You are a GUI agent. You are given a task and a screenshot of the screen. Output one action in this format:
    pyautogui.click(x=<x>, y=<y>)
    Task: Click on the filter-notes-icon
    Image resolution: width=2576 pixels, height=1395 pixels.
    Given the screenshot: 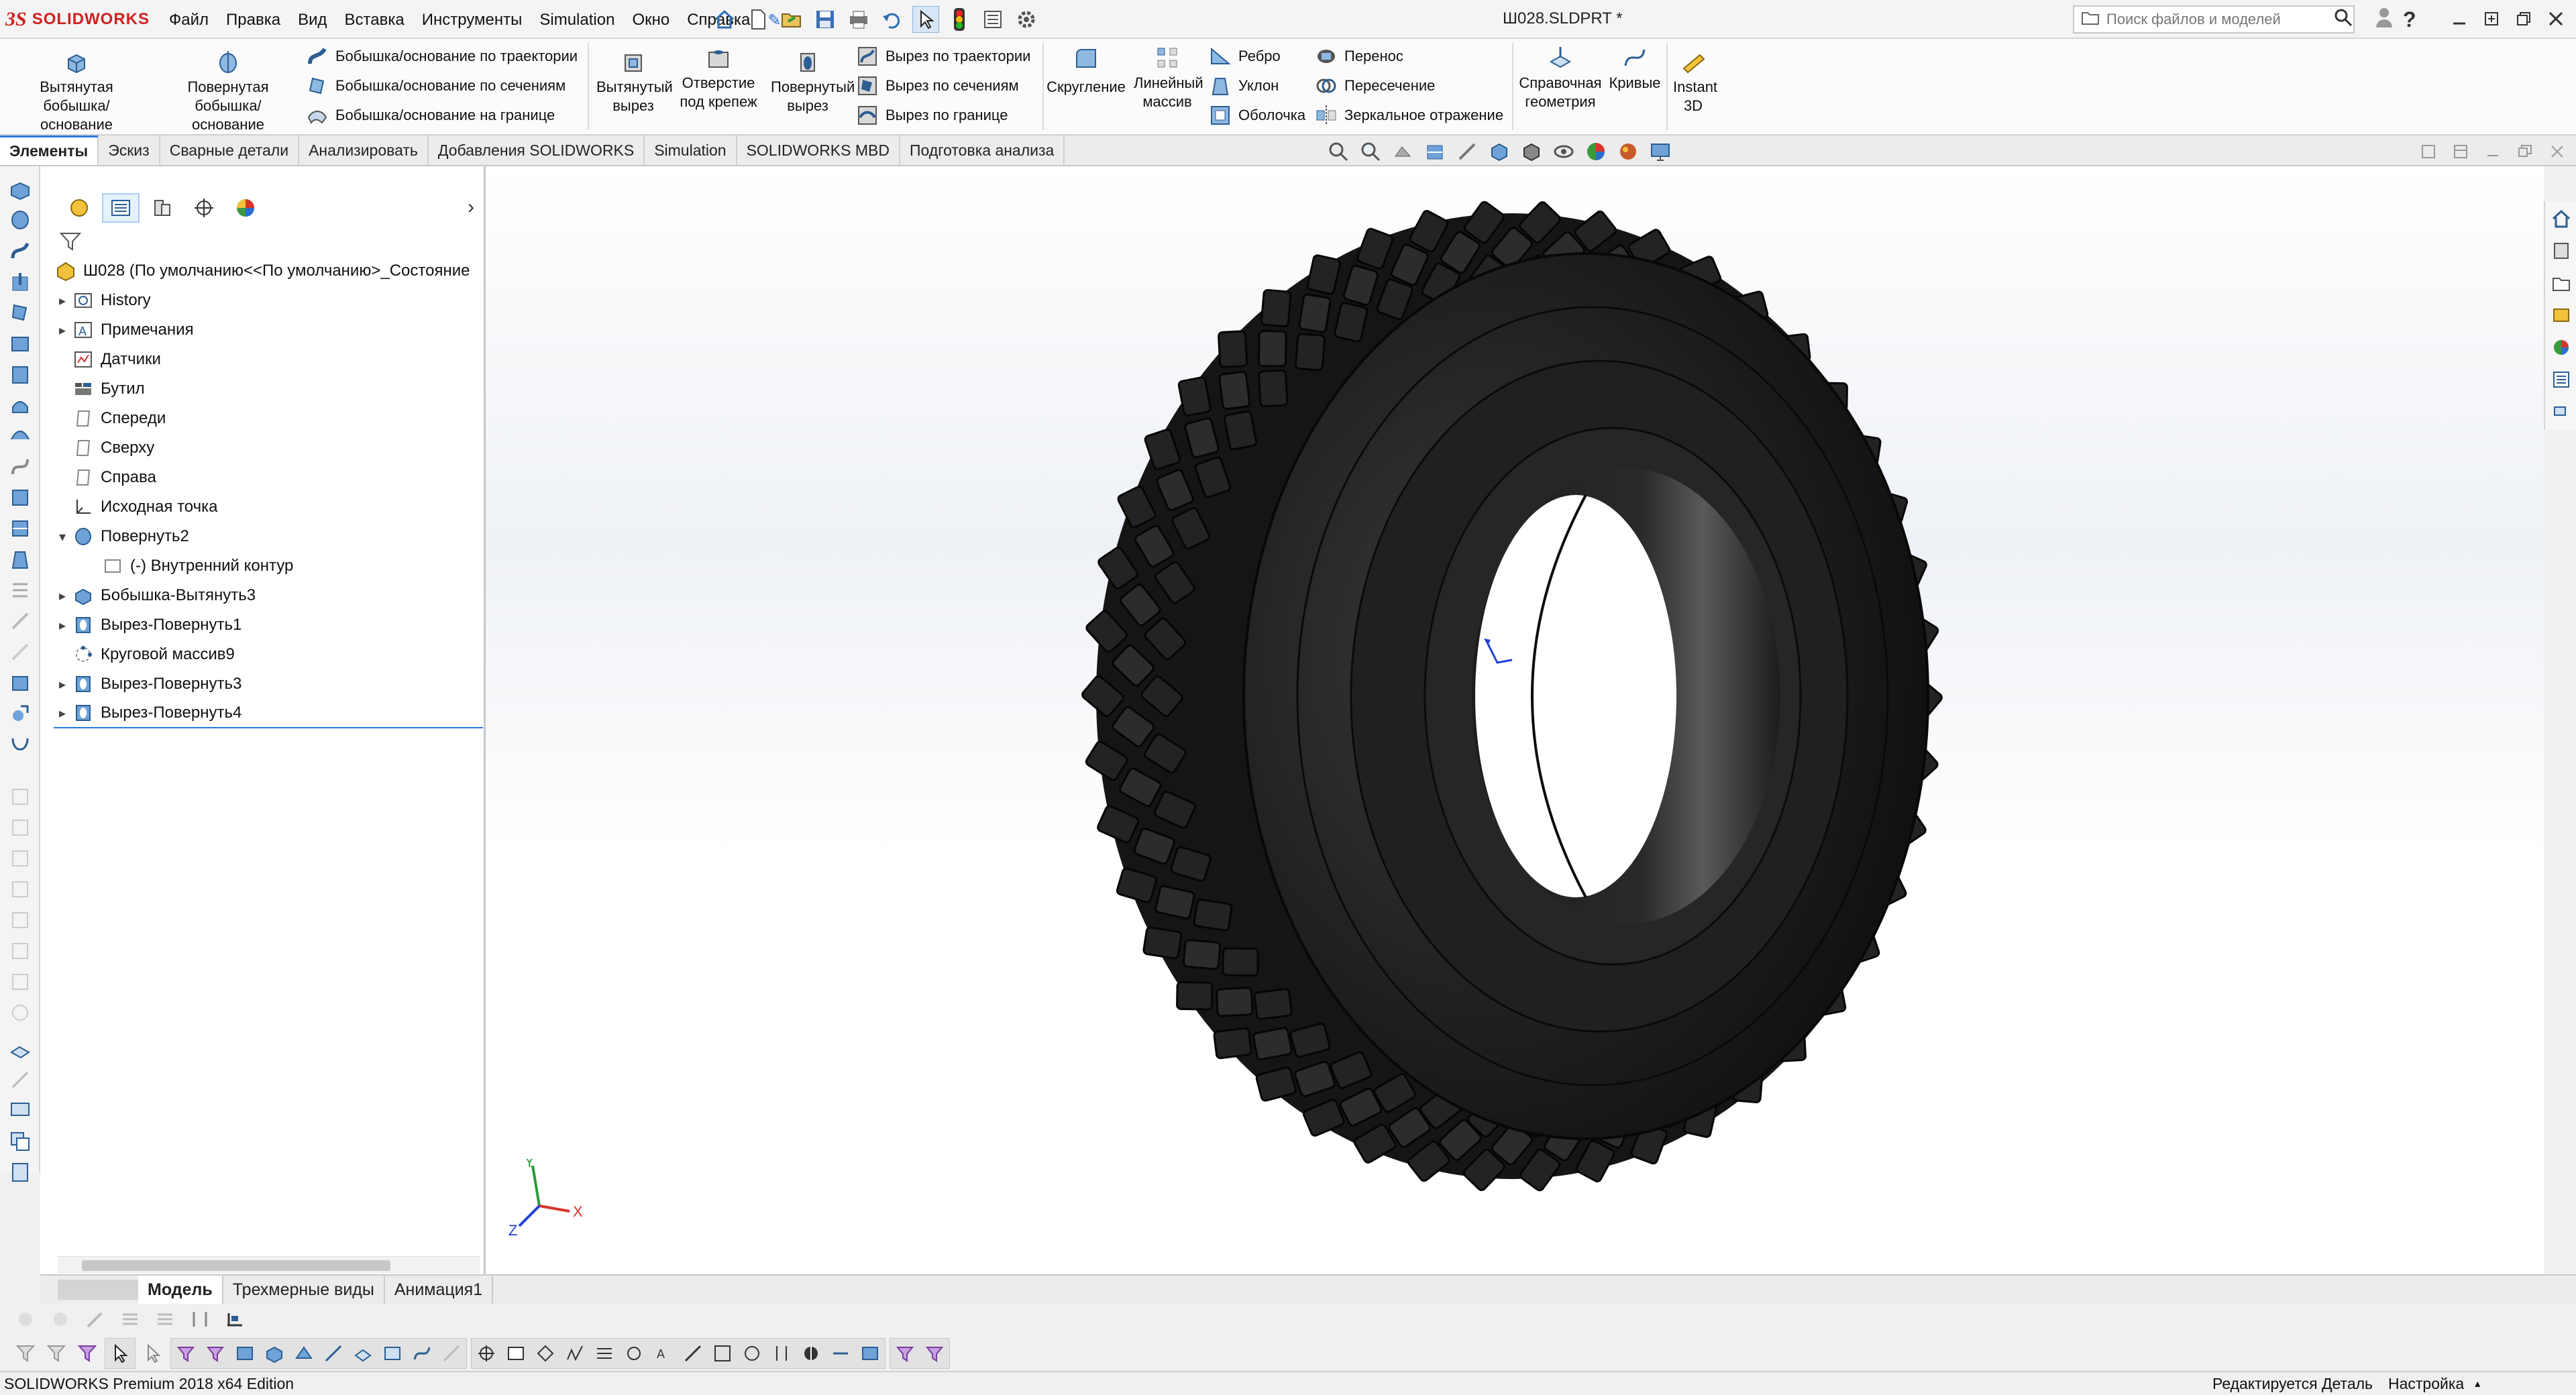 What is the action you would take?
    pyautogui.click(x=515, y=1353)
    